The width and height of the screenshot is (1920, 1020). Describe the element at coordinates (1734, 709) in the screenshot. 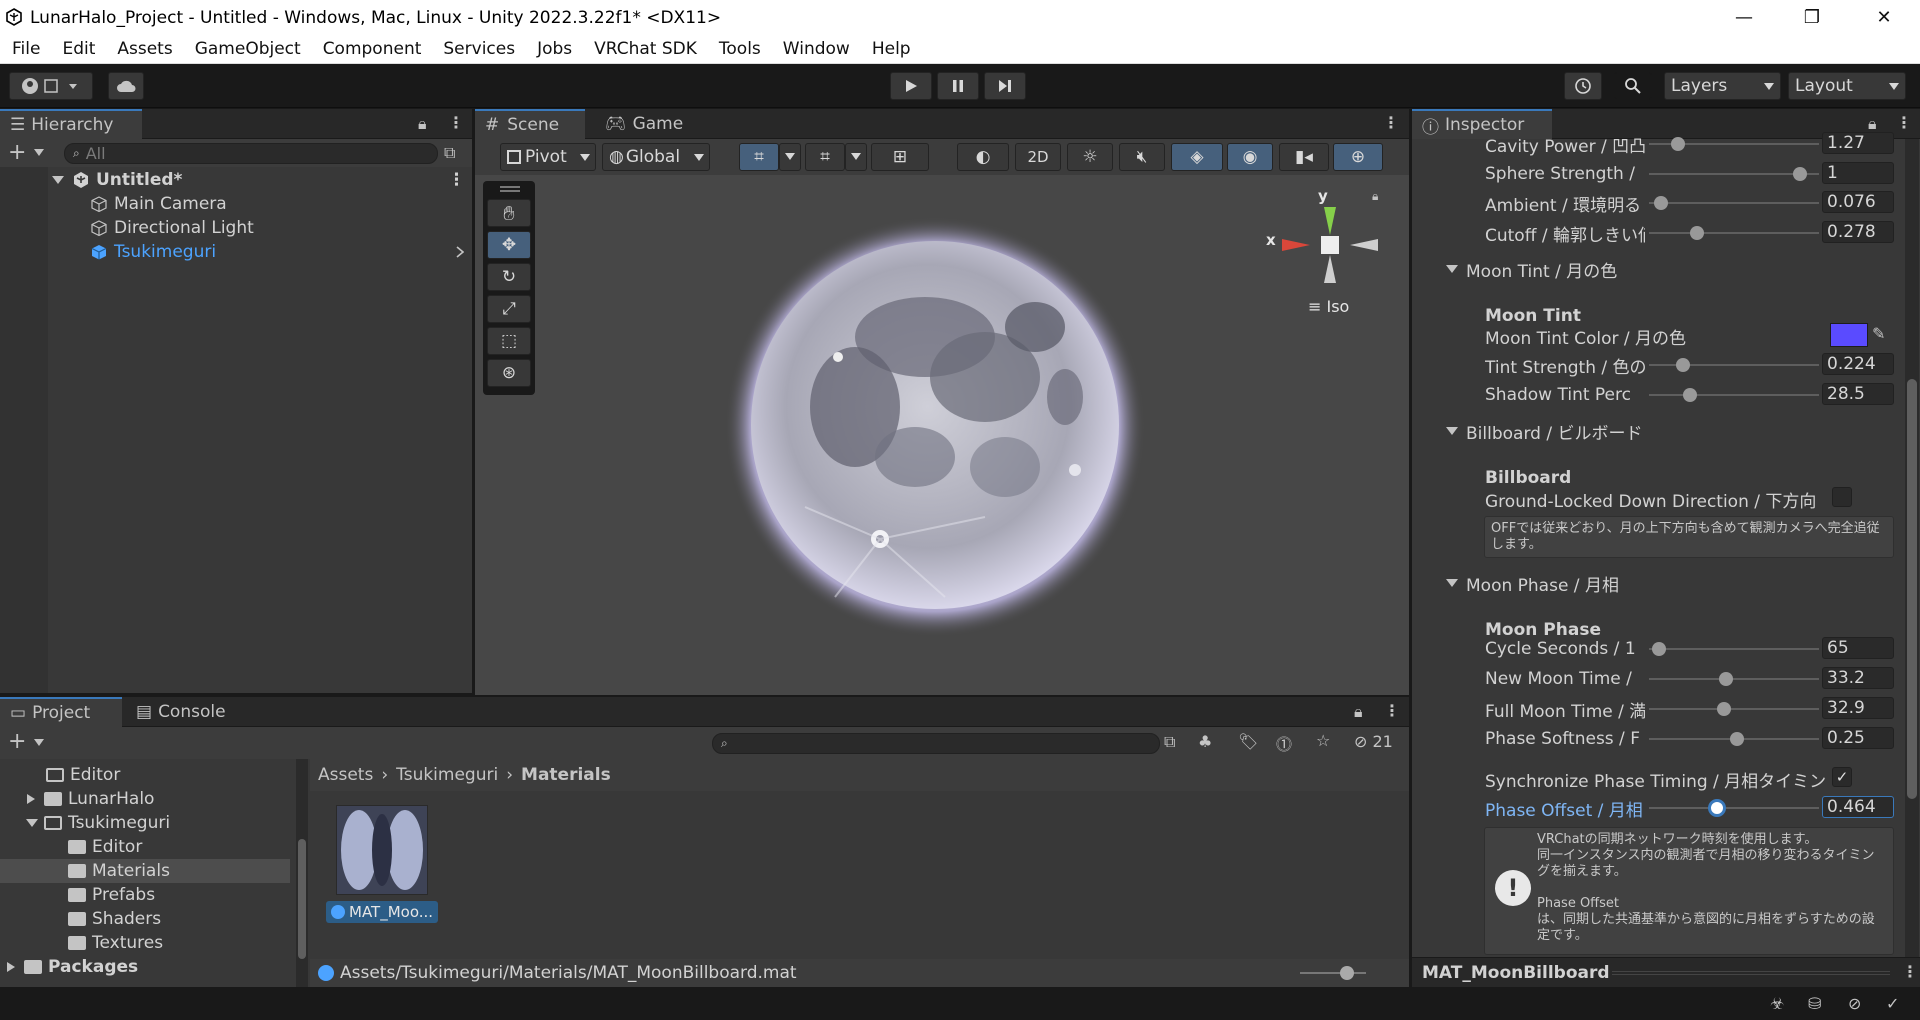

I see `full-moon-slider` at that location.